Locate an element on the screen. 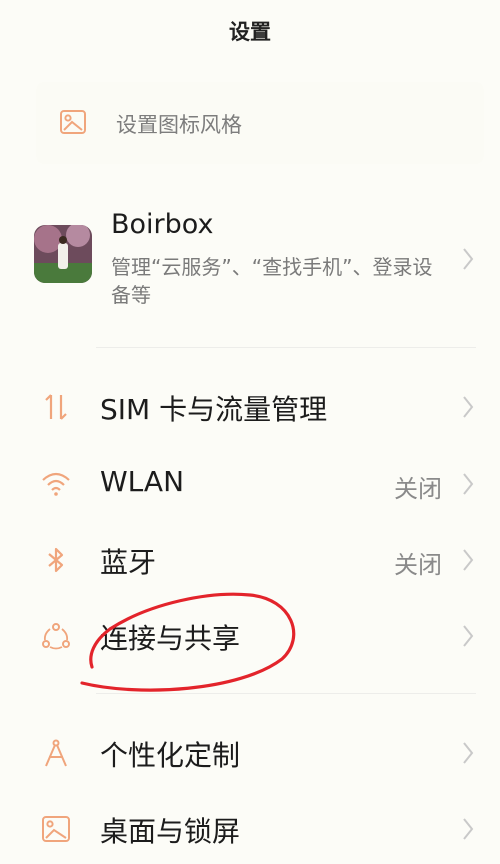  item-label: 连接与共享 is located at coordinates (170, 638).